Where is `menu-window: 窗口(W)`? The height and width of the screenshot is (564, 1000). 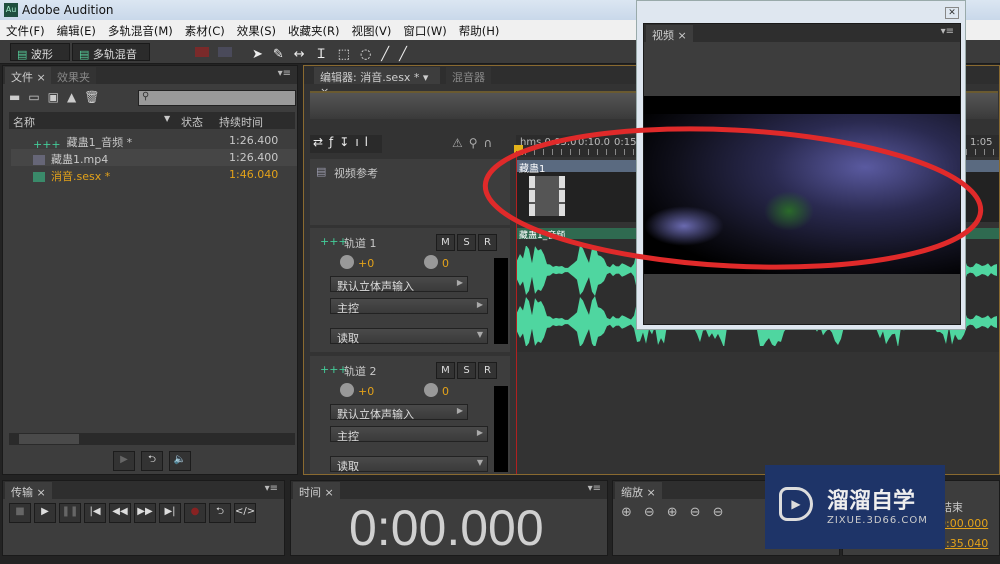 menu-window: 窗口(W) is located at coordinates (424, 31).